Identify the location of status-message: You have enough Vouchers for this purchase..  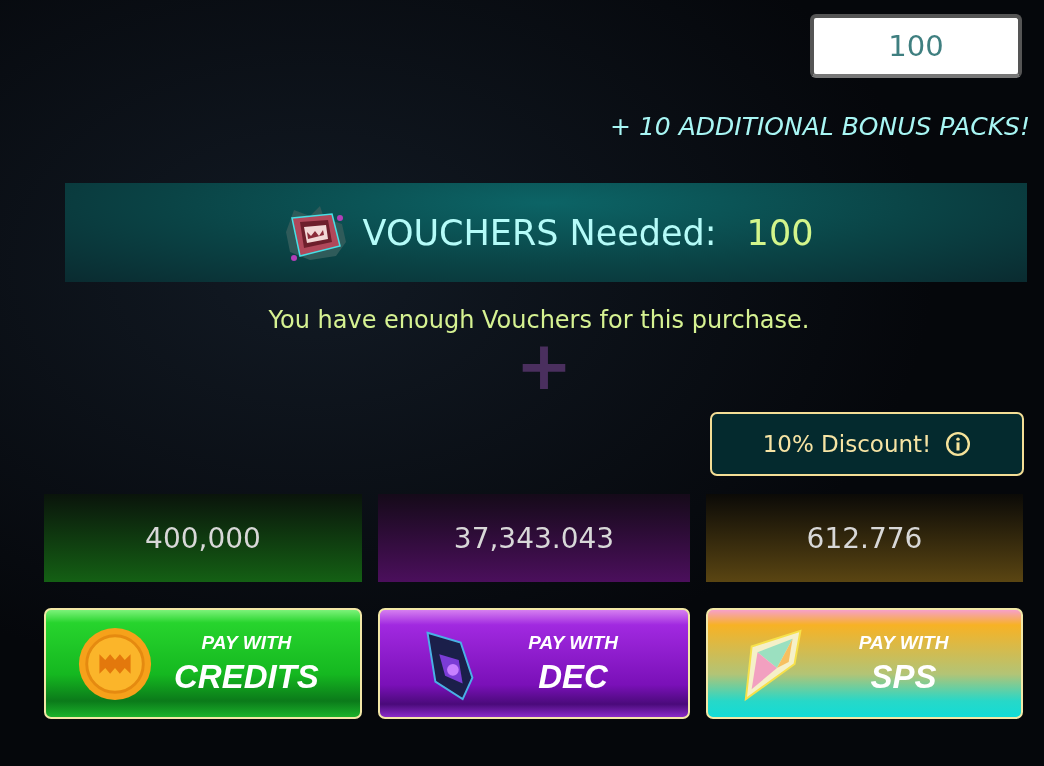
(539, 320).